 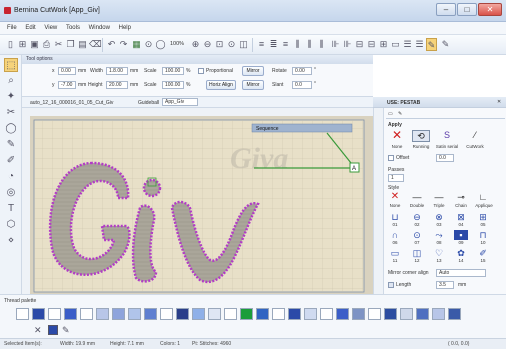 What do you see at coordinates (111, 44) in the screenshot?
I see `undo-icon: ↶` at bounding box center [111, 44].